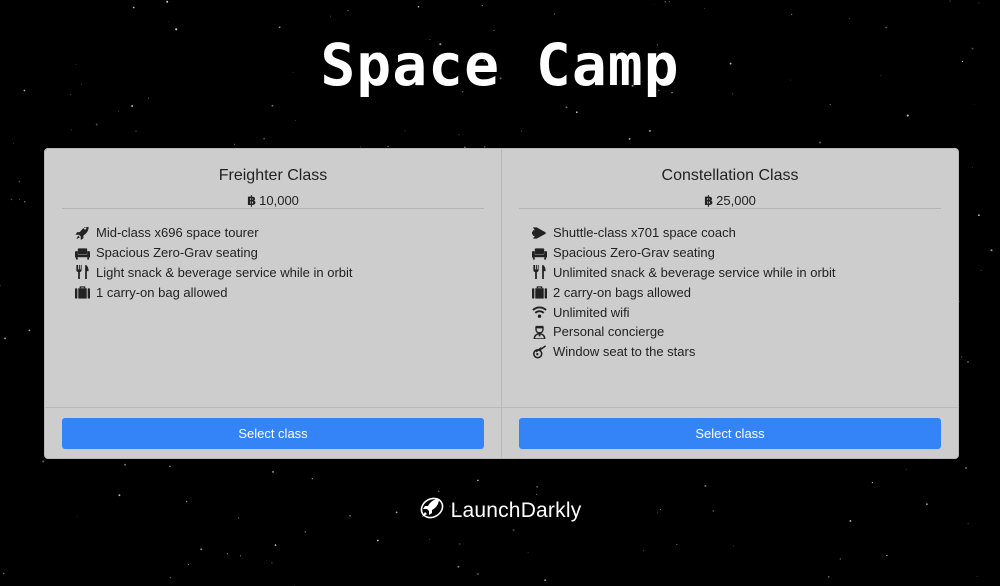 This screenshot has width=1000, height=586. I want to click on card-header: Freighter Class ฿ 10,000, so click(273, 179).